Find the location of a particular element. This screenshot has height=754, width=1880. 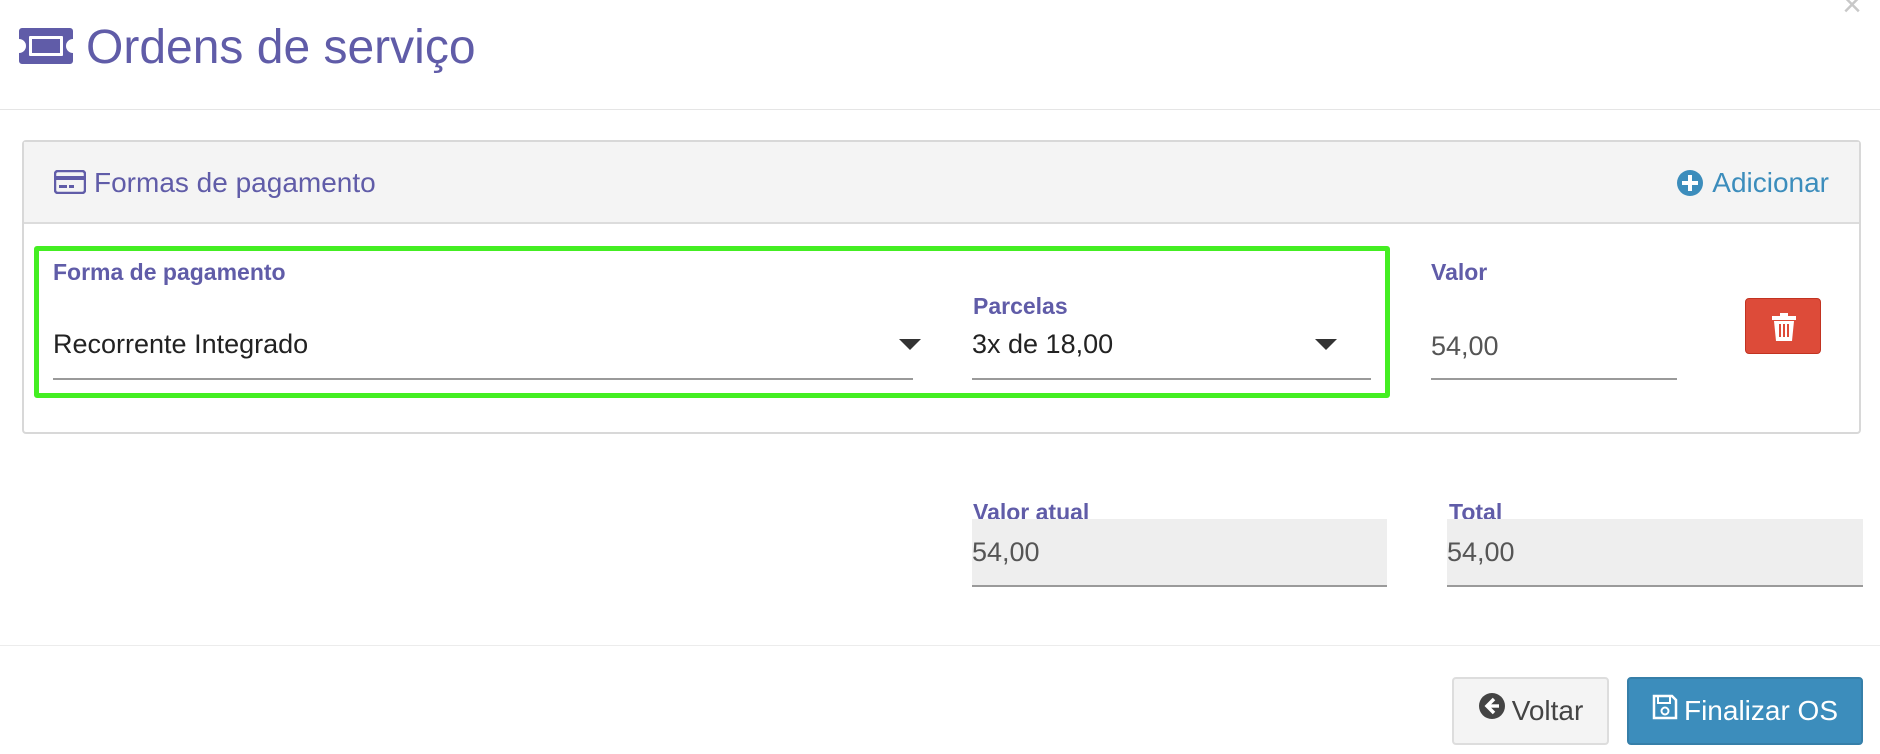

panel-heading: Formas de pagamento Adicionar is located at coordinates (941, 183).